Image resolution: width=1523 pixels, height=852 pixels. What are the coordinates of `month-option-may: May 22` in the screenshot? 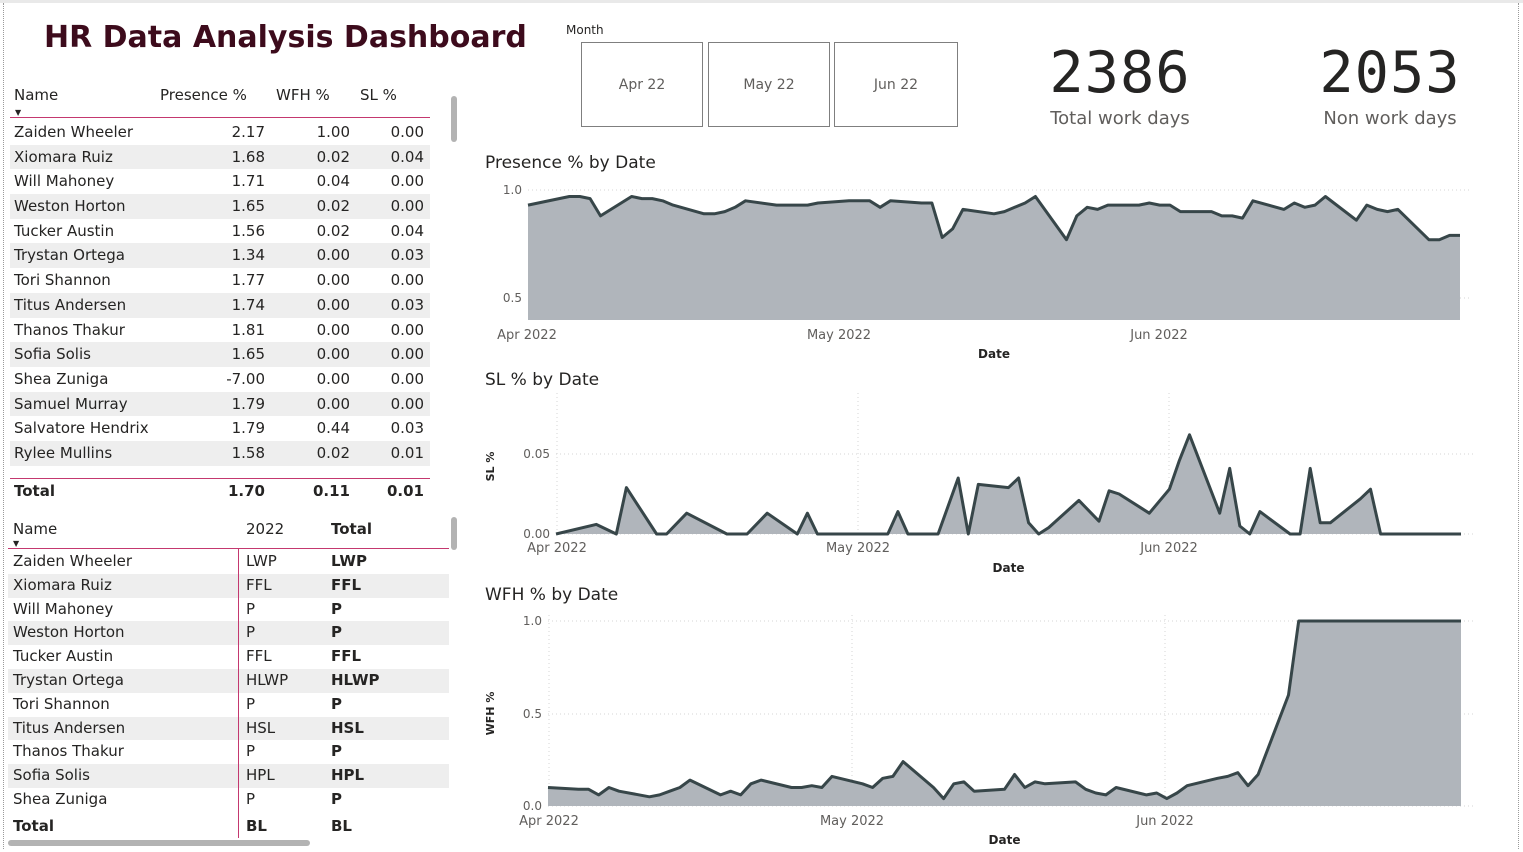 It's located at (769, 84).